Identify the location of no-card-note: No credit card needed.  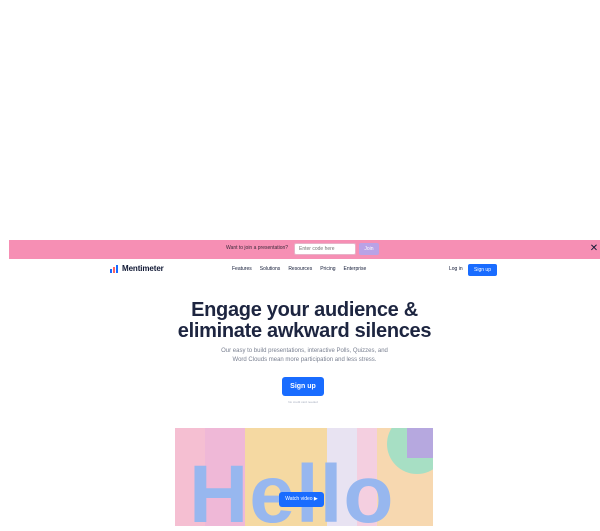
(303, 402).